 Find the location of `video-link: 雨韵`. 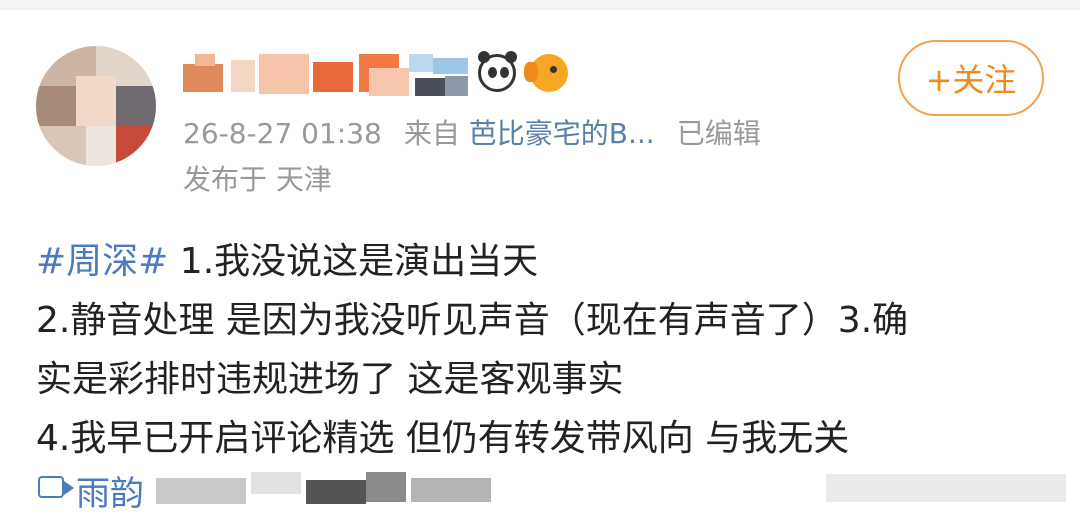

video-link: 雨韵 is located at coordinates (556, 488).